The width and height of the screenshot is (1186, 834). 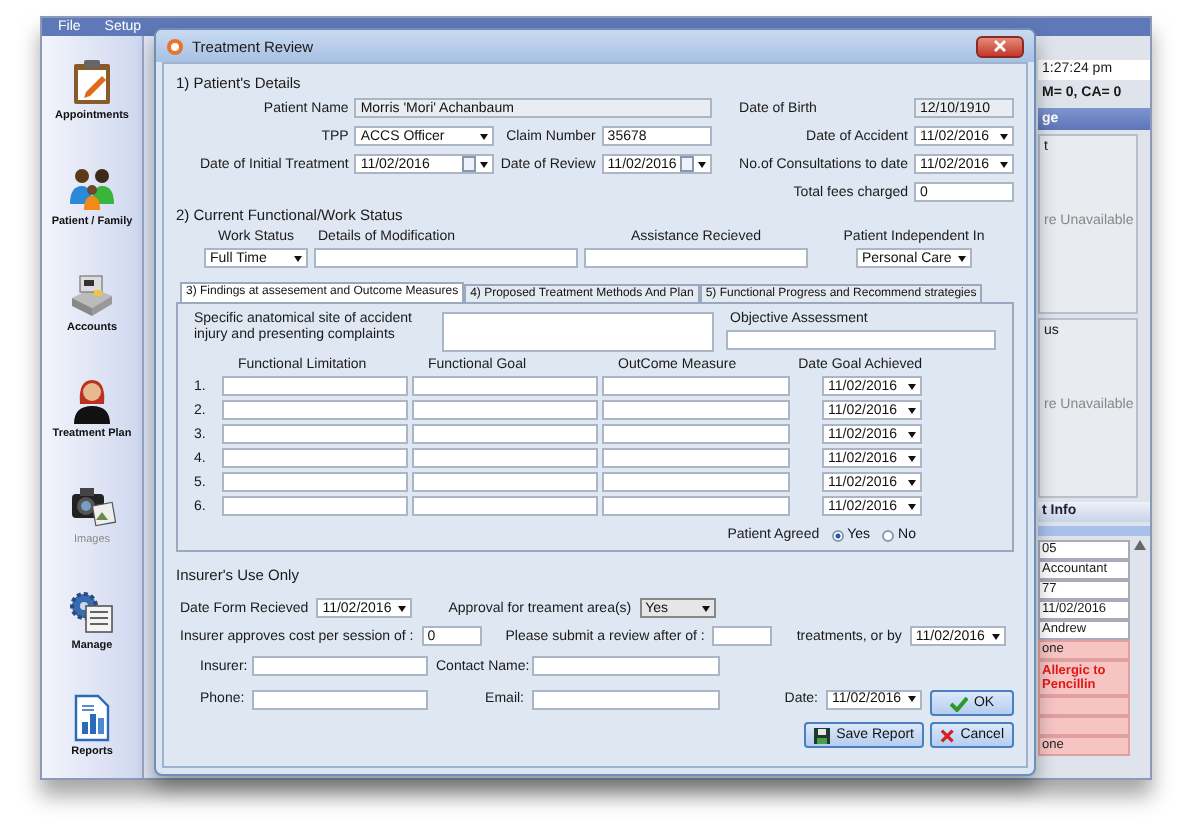 I want to click on gear-list-icon, so click(x=92, y=611).